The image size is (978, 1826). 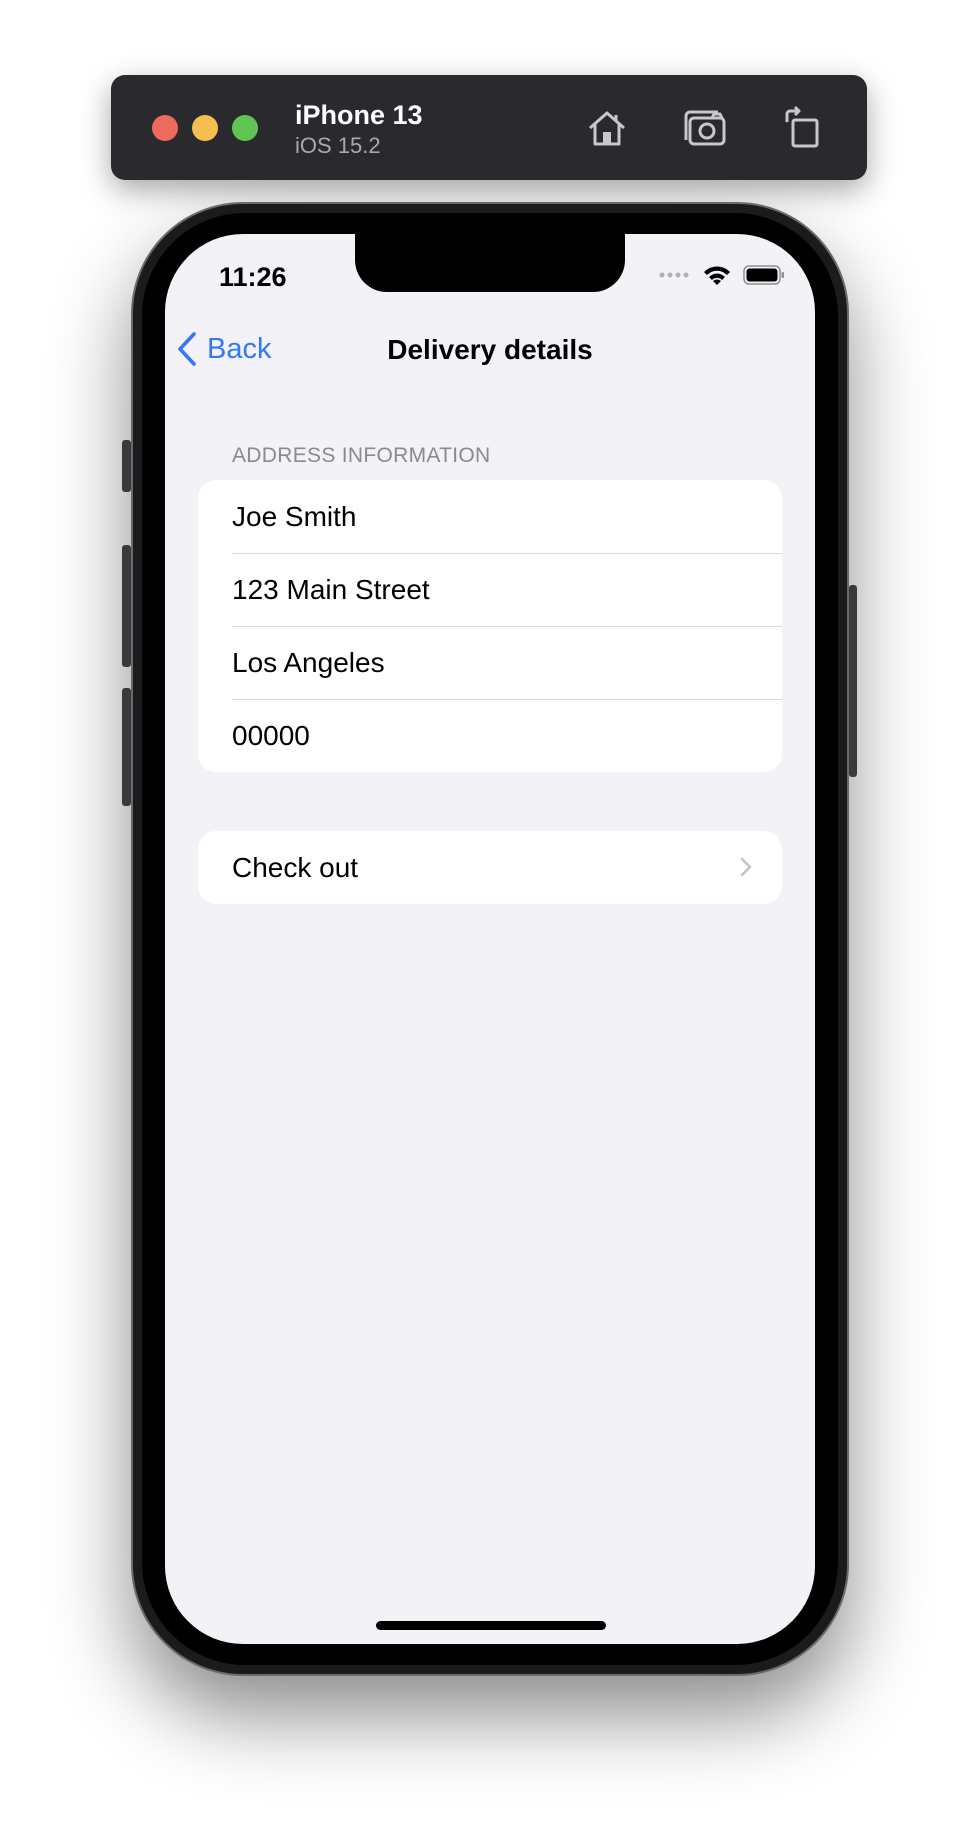 I want to click on address-row-street: 123 Main Street, so click(x=490, y=589).